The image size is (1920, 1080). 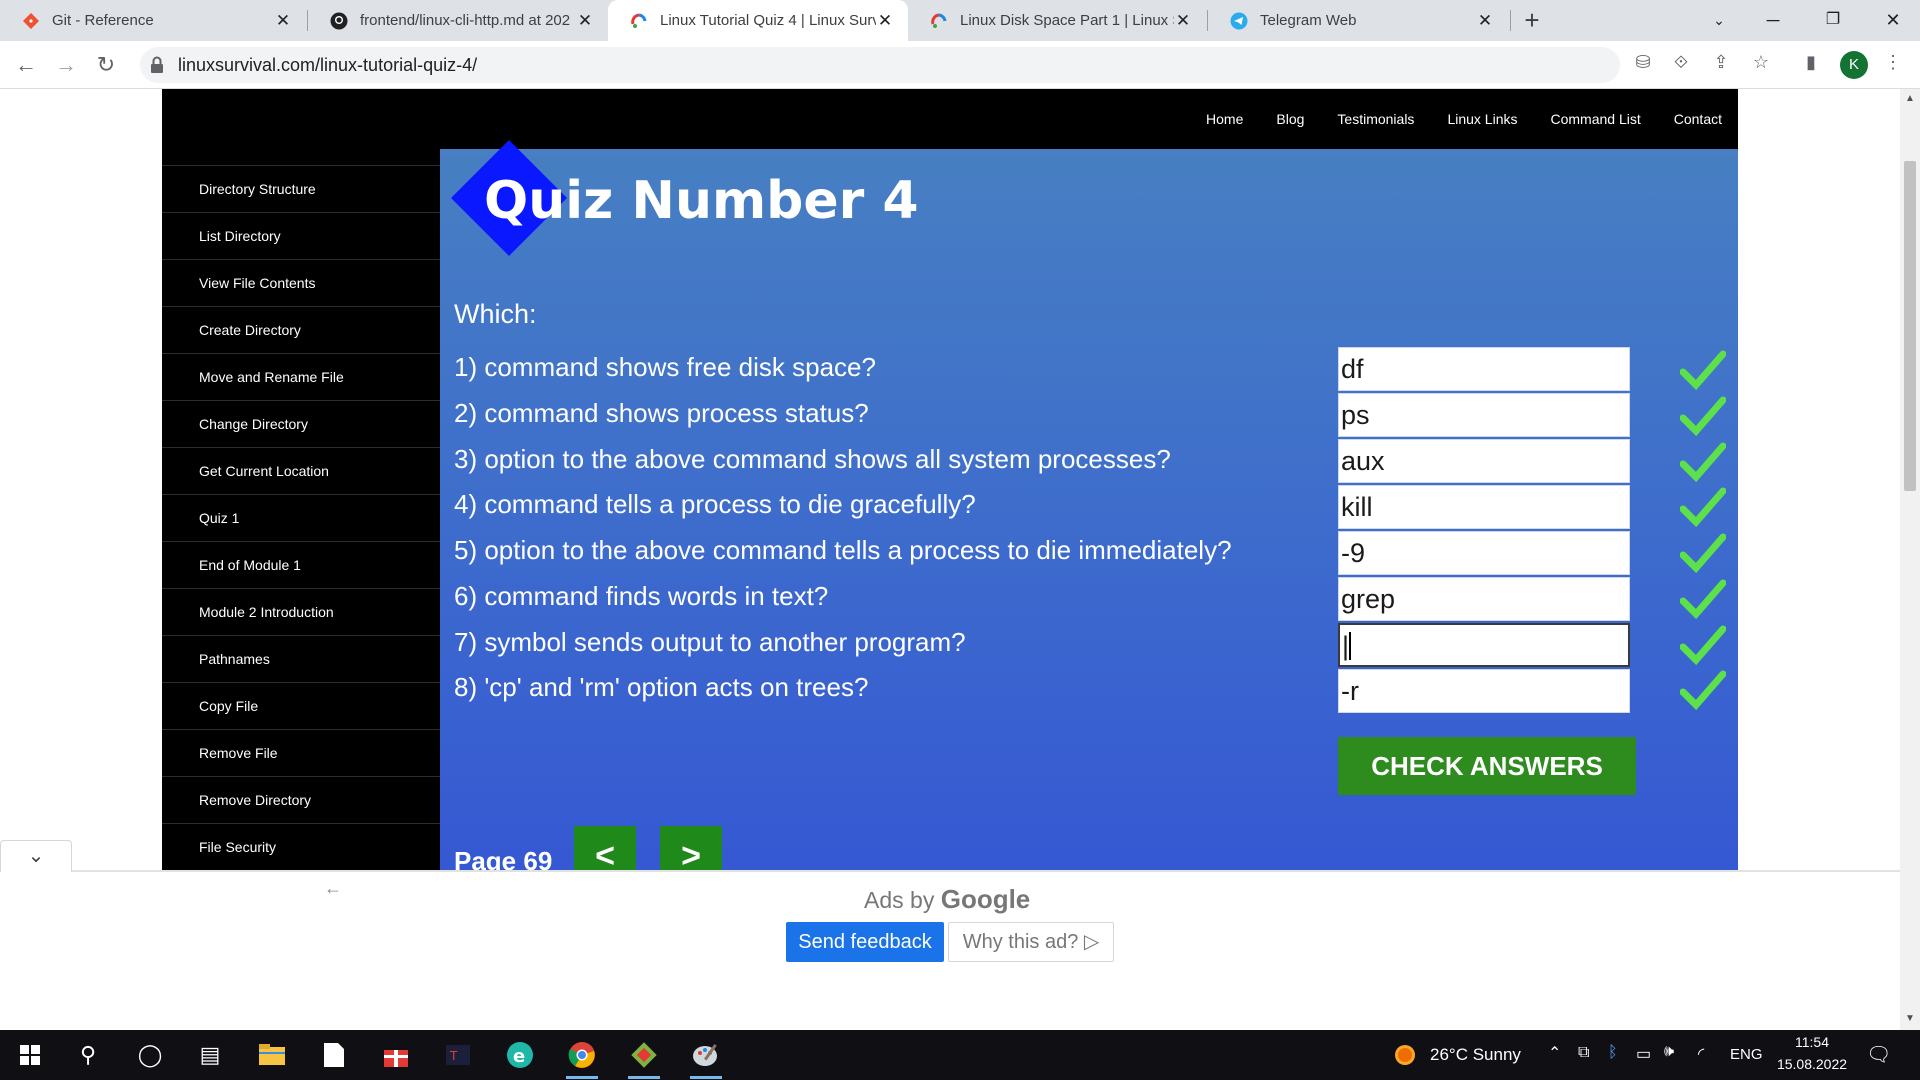 What do you see at coordinates (1475, 1055) in the screenshot?
I see `weather-text: 26°C Sunny` at bounding box center [1475, 1055].